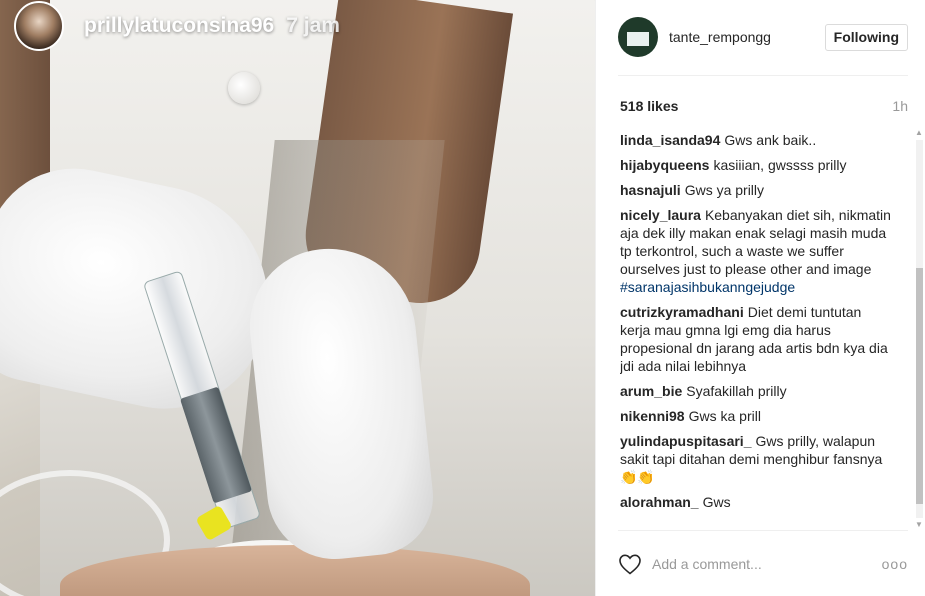 This screenshot has height=596, width=925. Describe the element at coordinates (866, 37) in the screenshot. I see `following-button: Following` at that location.